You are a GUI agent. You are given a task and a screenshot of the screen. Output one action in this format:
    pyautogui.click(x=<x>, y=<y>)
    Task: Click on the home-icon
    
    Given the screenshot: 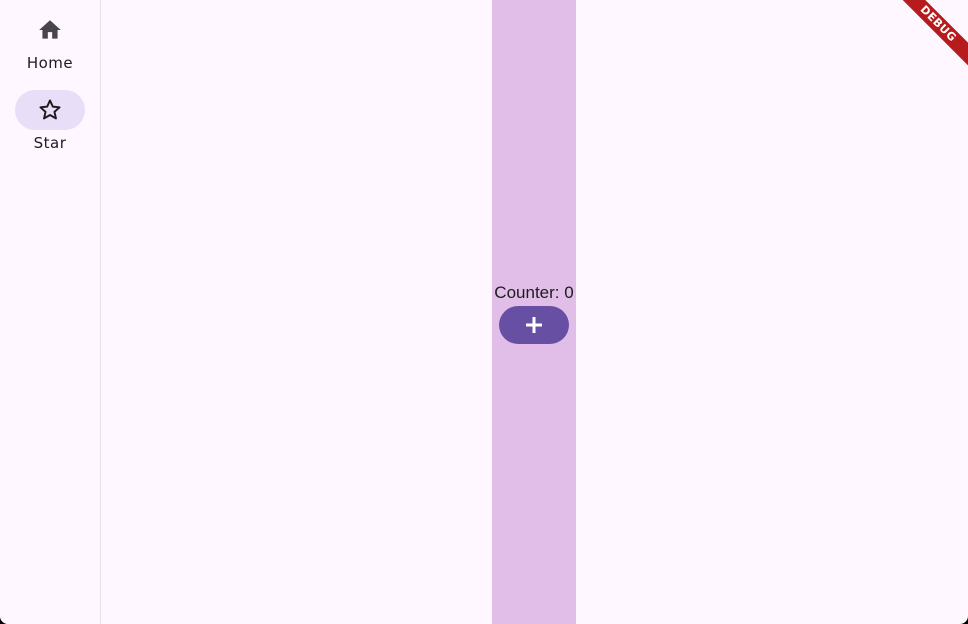 What is the action you would take?
    pyautogui.click(x=50, y=29)
    